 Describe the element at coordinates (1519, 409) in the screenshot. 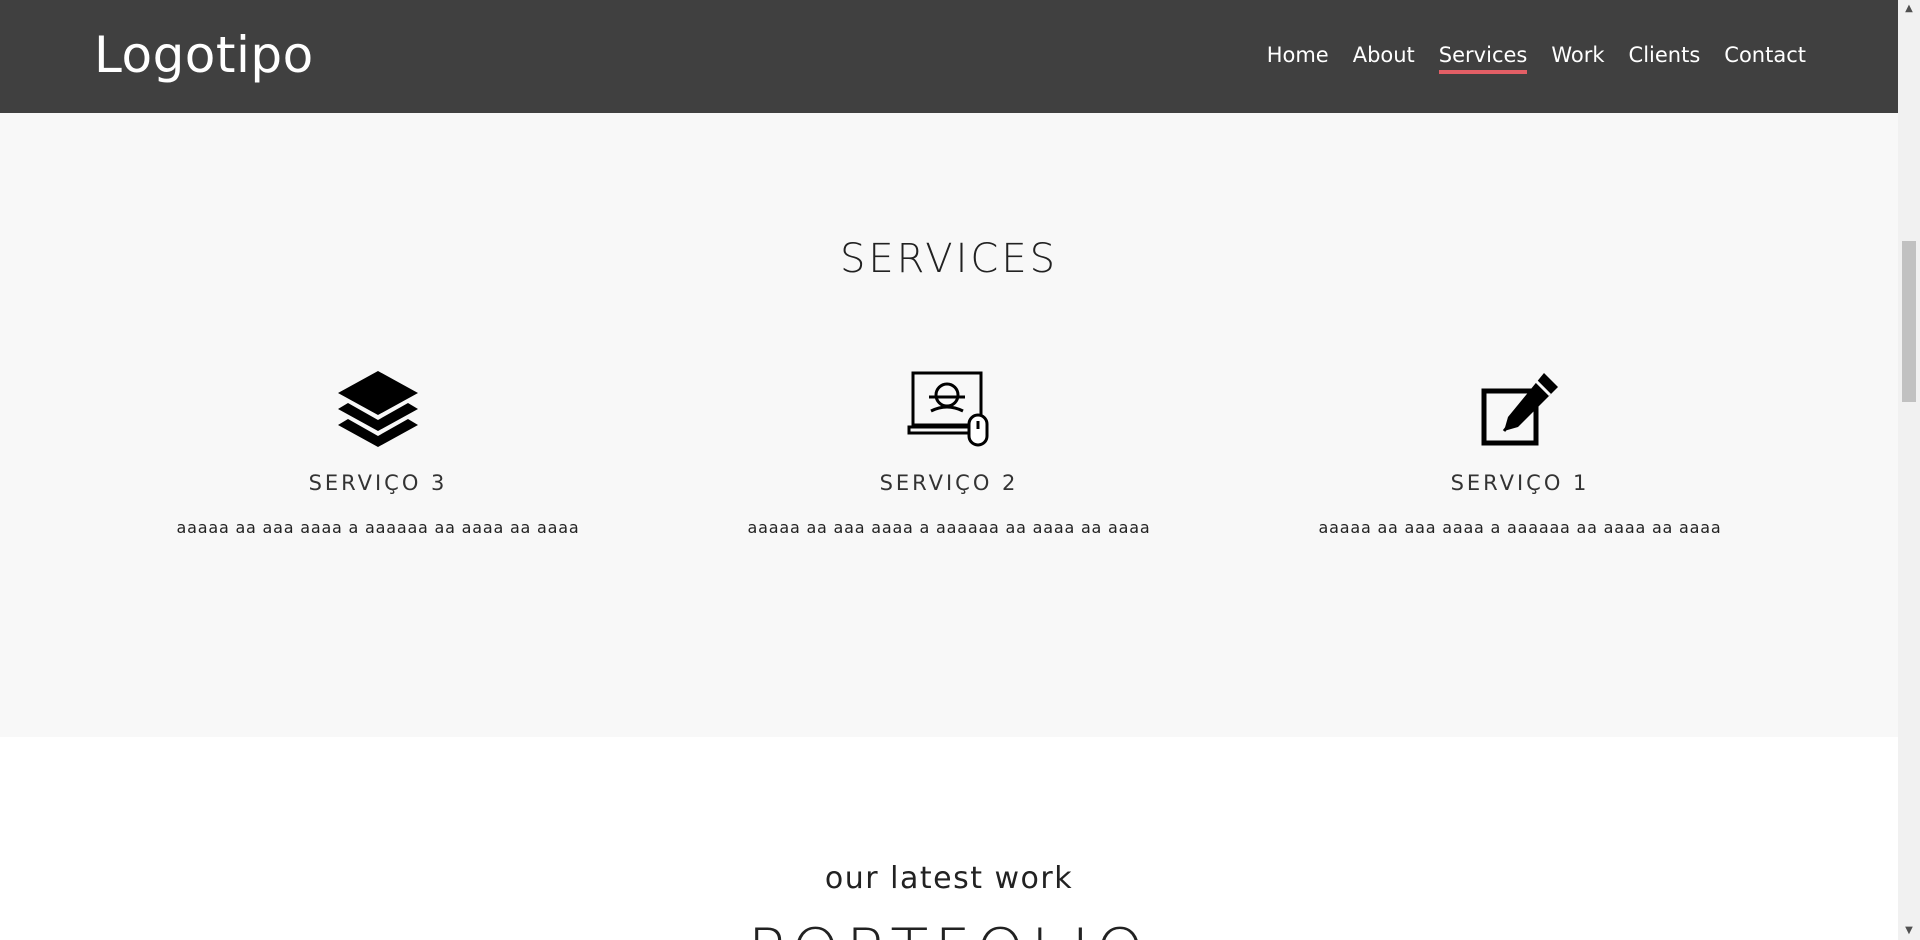

I see `edit-icon` at that location.